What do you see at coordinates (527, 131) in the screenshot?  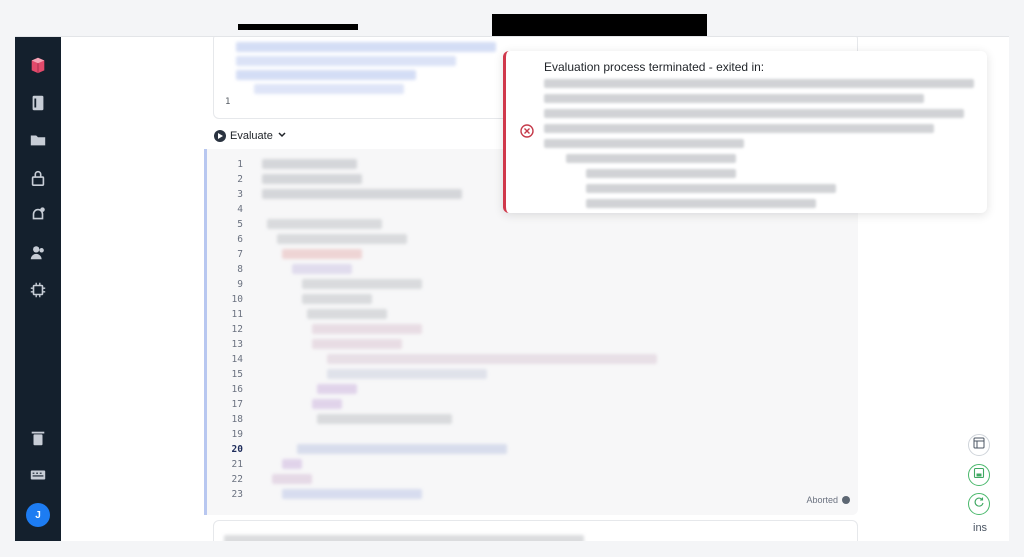 I see `error-circle-x-icon` at bounding box center [527, 131].